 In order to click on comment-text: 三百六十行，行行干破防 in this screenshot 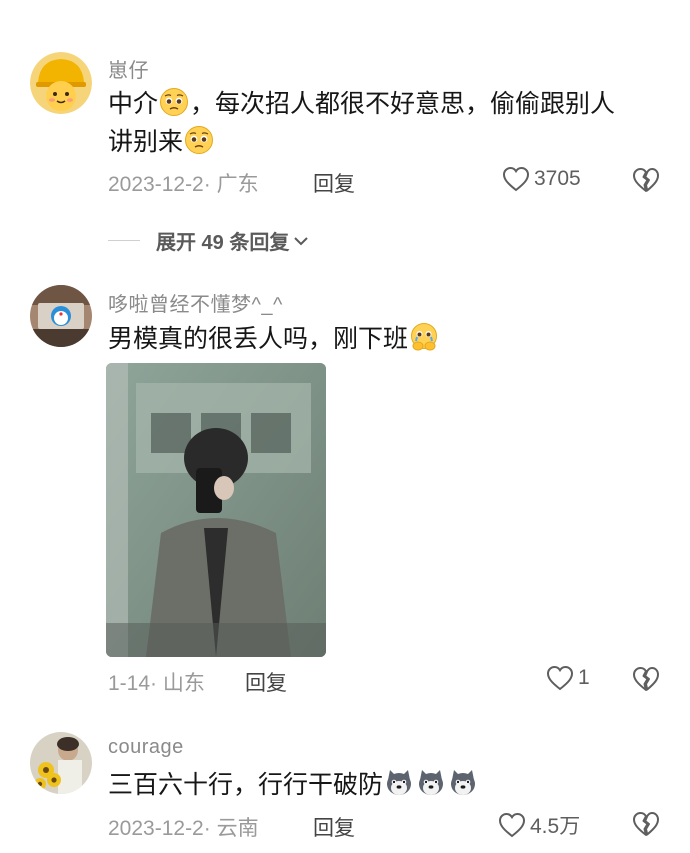, I will do `click(388, 785)`.